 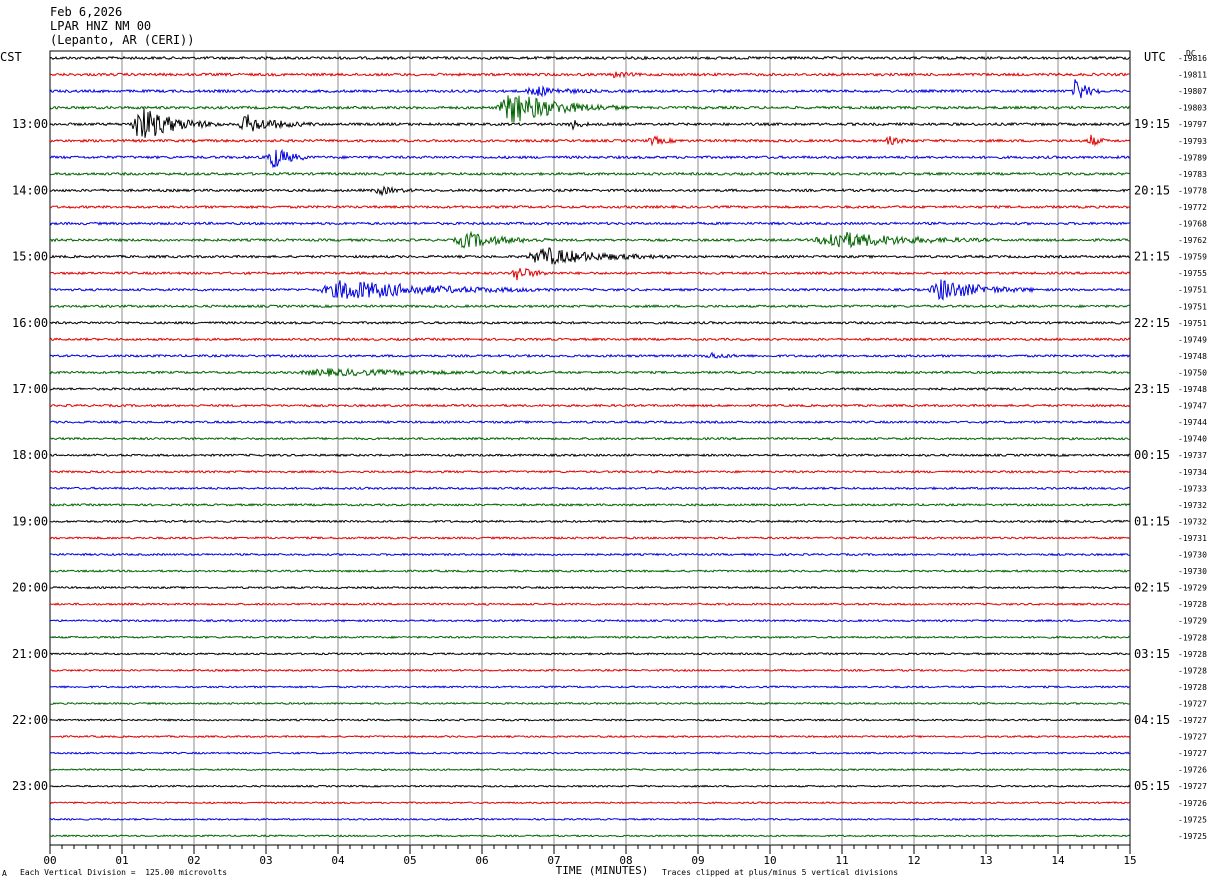 What do you see at coordinates (1192, 174) in the screenshot?
I see `dc-offset-label: -19783` at bounding box center [1192, 174].